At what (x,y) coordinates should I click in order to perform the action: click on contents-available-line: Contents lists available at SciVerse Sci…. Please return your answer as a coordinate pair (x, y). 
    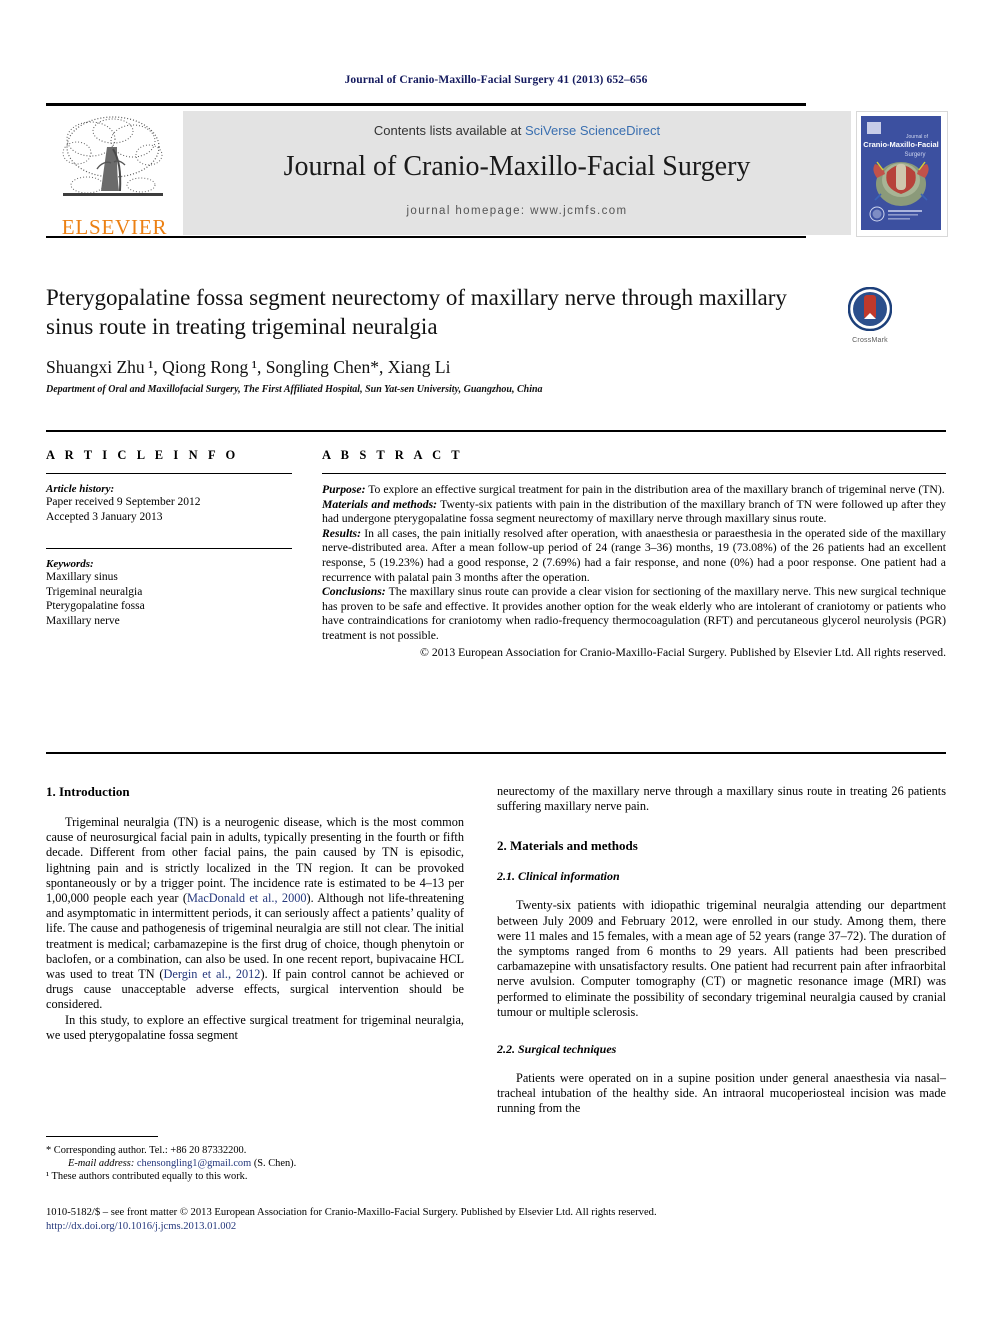
    Looking at the image, I should click on (517, 130).